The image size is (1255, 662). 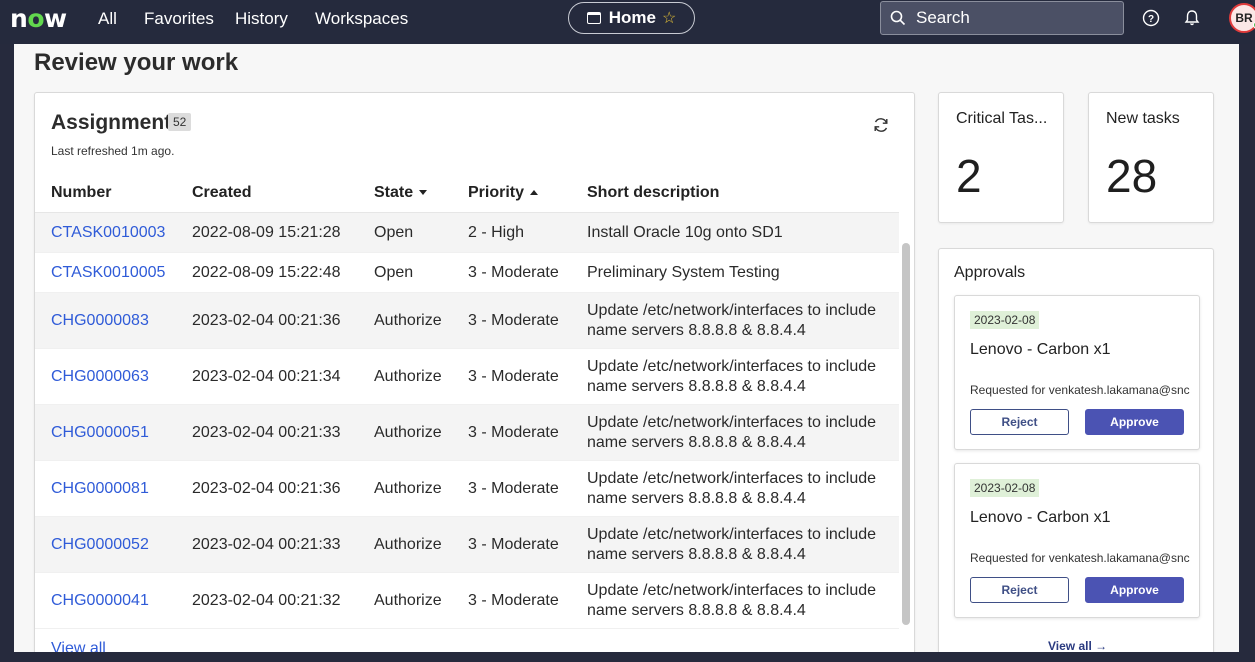 I want to click on page-title: Review your work, so click(x=136, y=62).